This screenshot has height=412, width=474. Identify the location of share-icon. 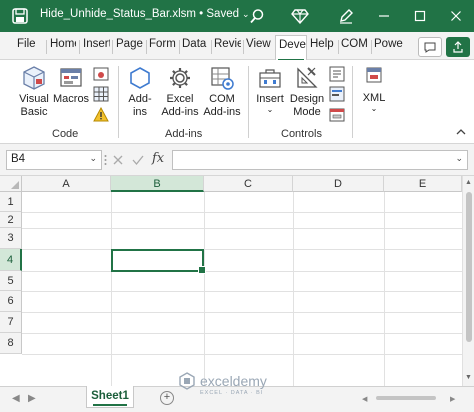
(458, 47).